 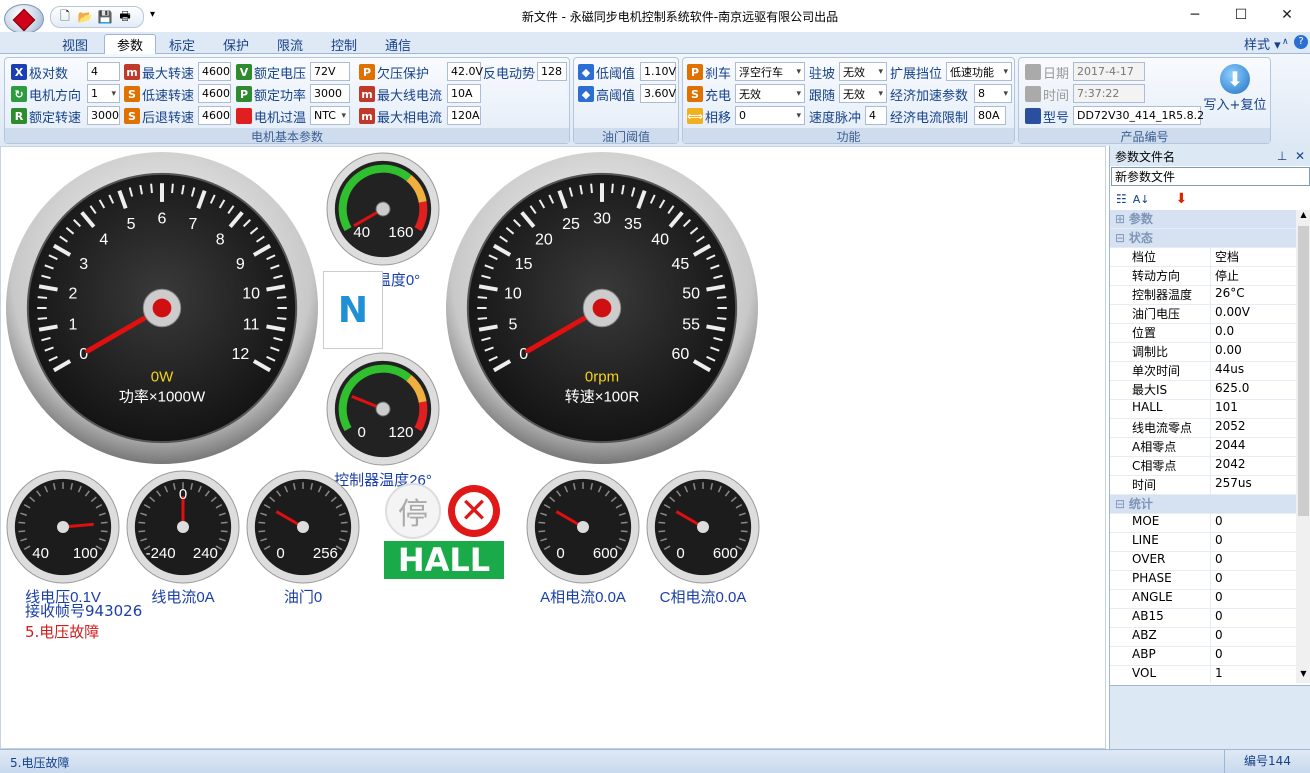 I want to click on property-category: 状态, so click(x=1203, y=238).